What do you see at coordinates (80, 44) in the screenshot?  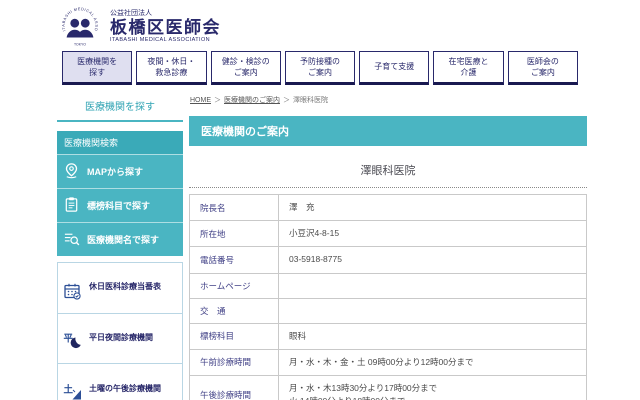 I see `seal-bottom-text: TOKYO` at bounding box center [80, 44].